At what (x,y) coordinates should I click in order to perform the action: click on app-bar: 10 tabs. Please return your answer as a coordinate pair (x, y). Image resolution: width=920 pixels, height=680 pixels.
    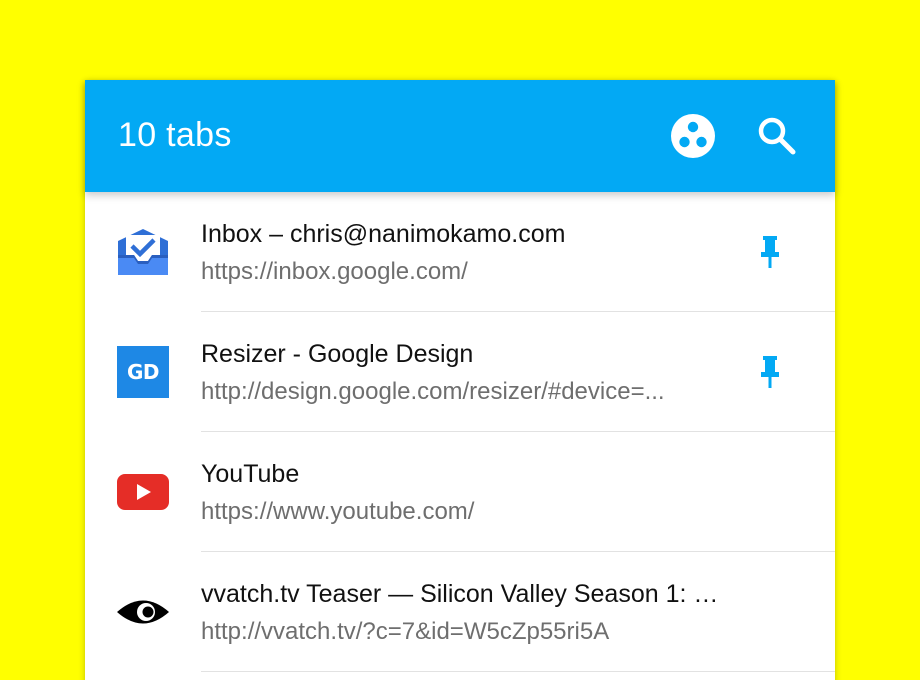
    Looking at the image, I should click on (460, 136).